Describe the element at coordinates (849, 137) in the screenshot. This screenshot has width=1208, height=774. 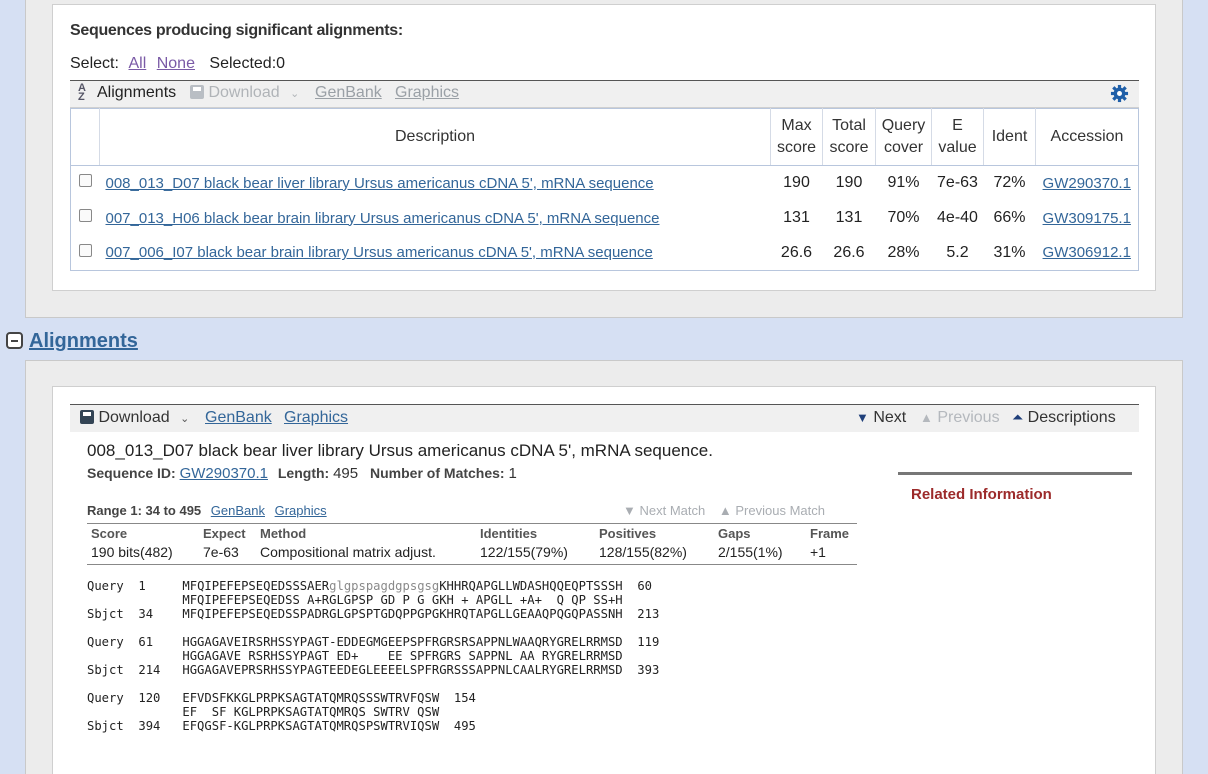
I see `column-header-total-score: Total score` at that location.